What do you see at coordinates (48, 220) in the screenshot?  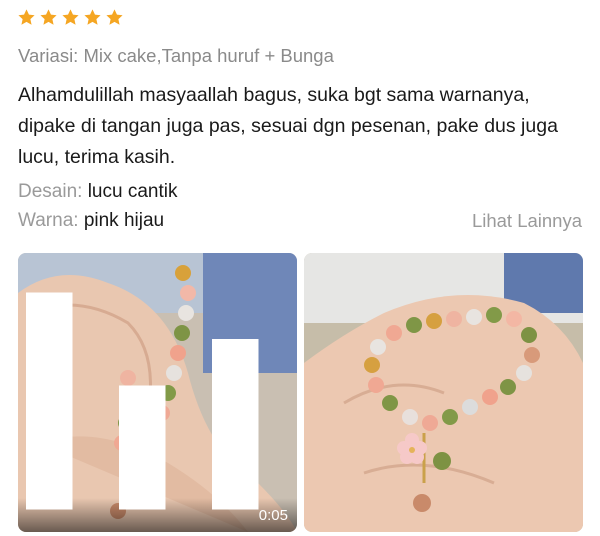 I see `color-label: Warna:` at bounding box center [48, 220].